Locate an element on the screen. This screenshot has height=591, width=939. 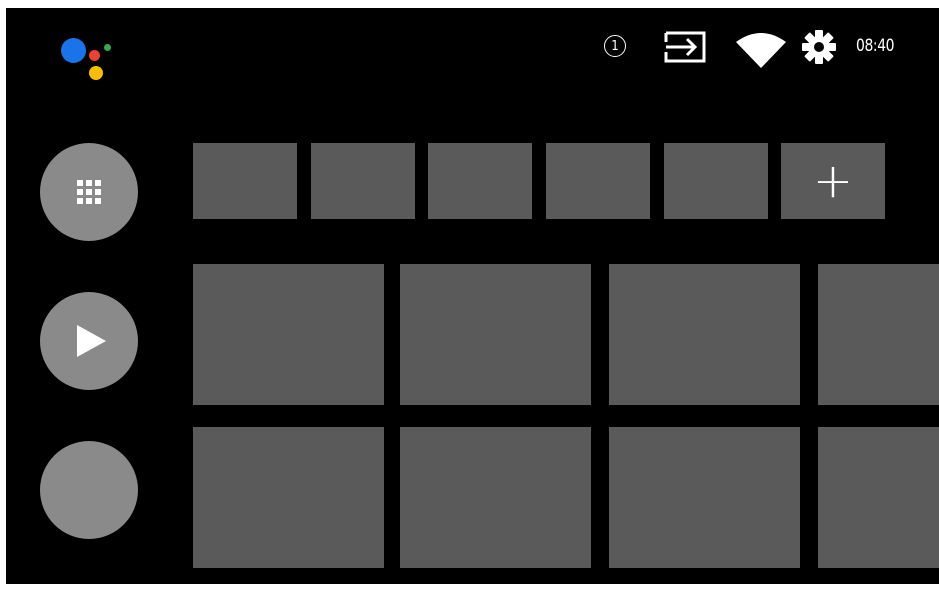
blank-circle-button is located at coordinates (89, 490).